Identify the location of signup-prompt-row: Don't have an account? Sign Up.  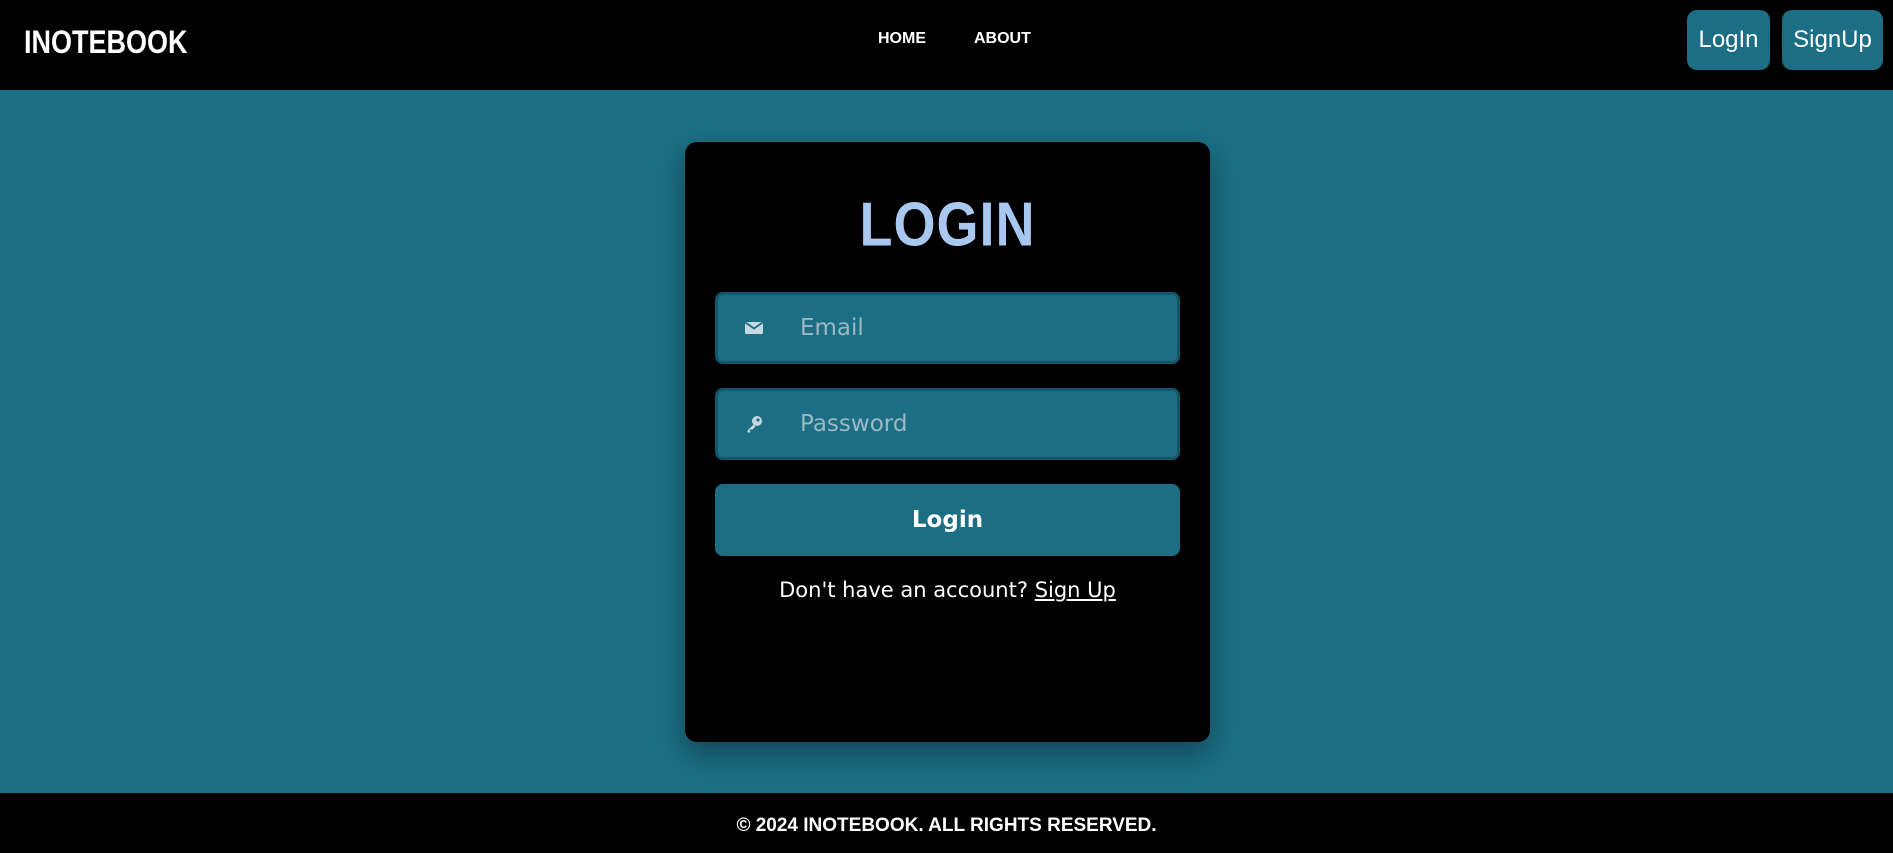
(947, 590).